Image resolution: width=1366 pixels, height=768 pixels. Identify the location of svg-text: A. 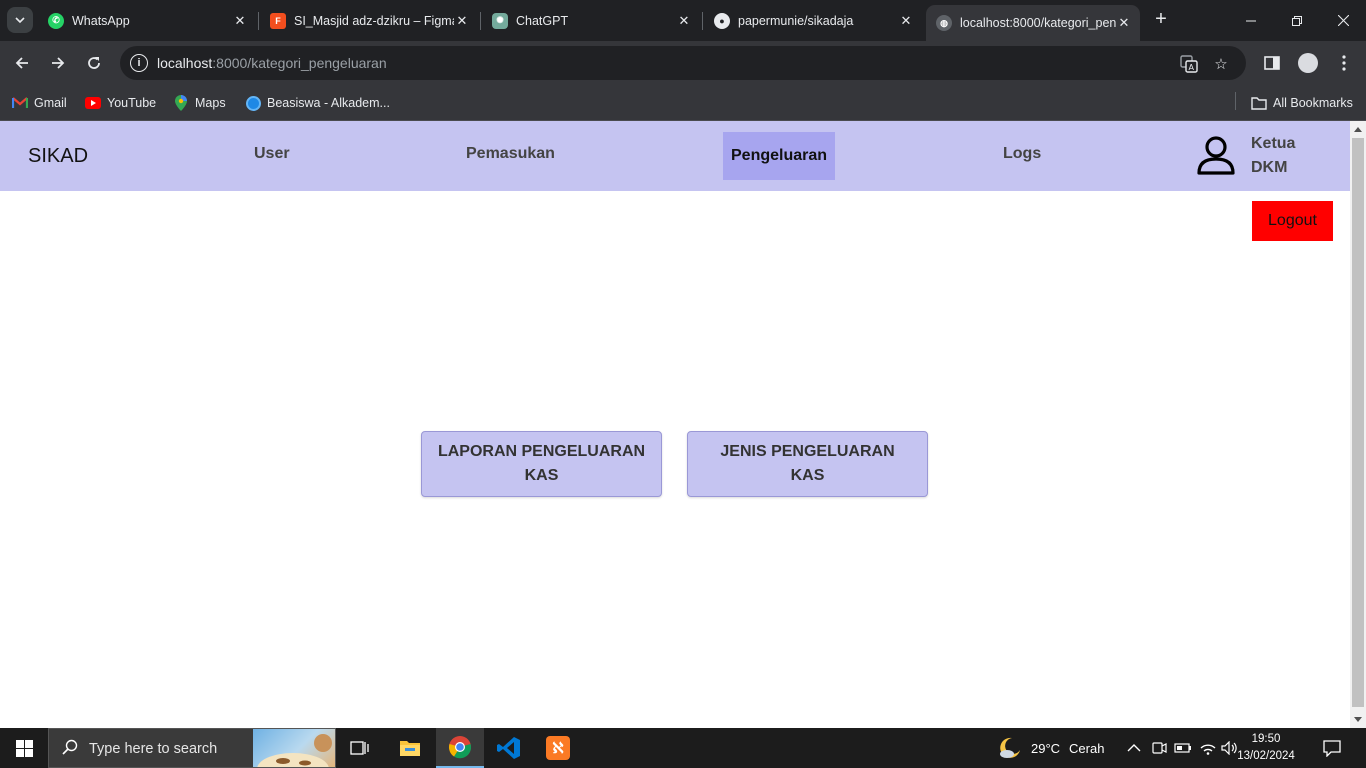
(1192, 67).